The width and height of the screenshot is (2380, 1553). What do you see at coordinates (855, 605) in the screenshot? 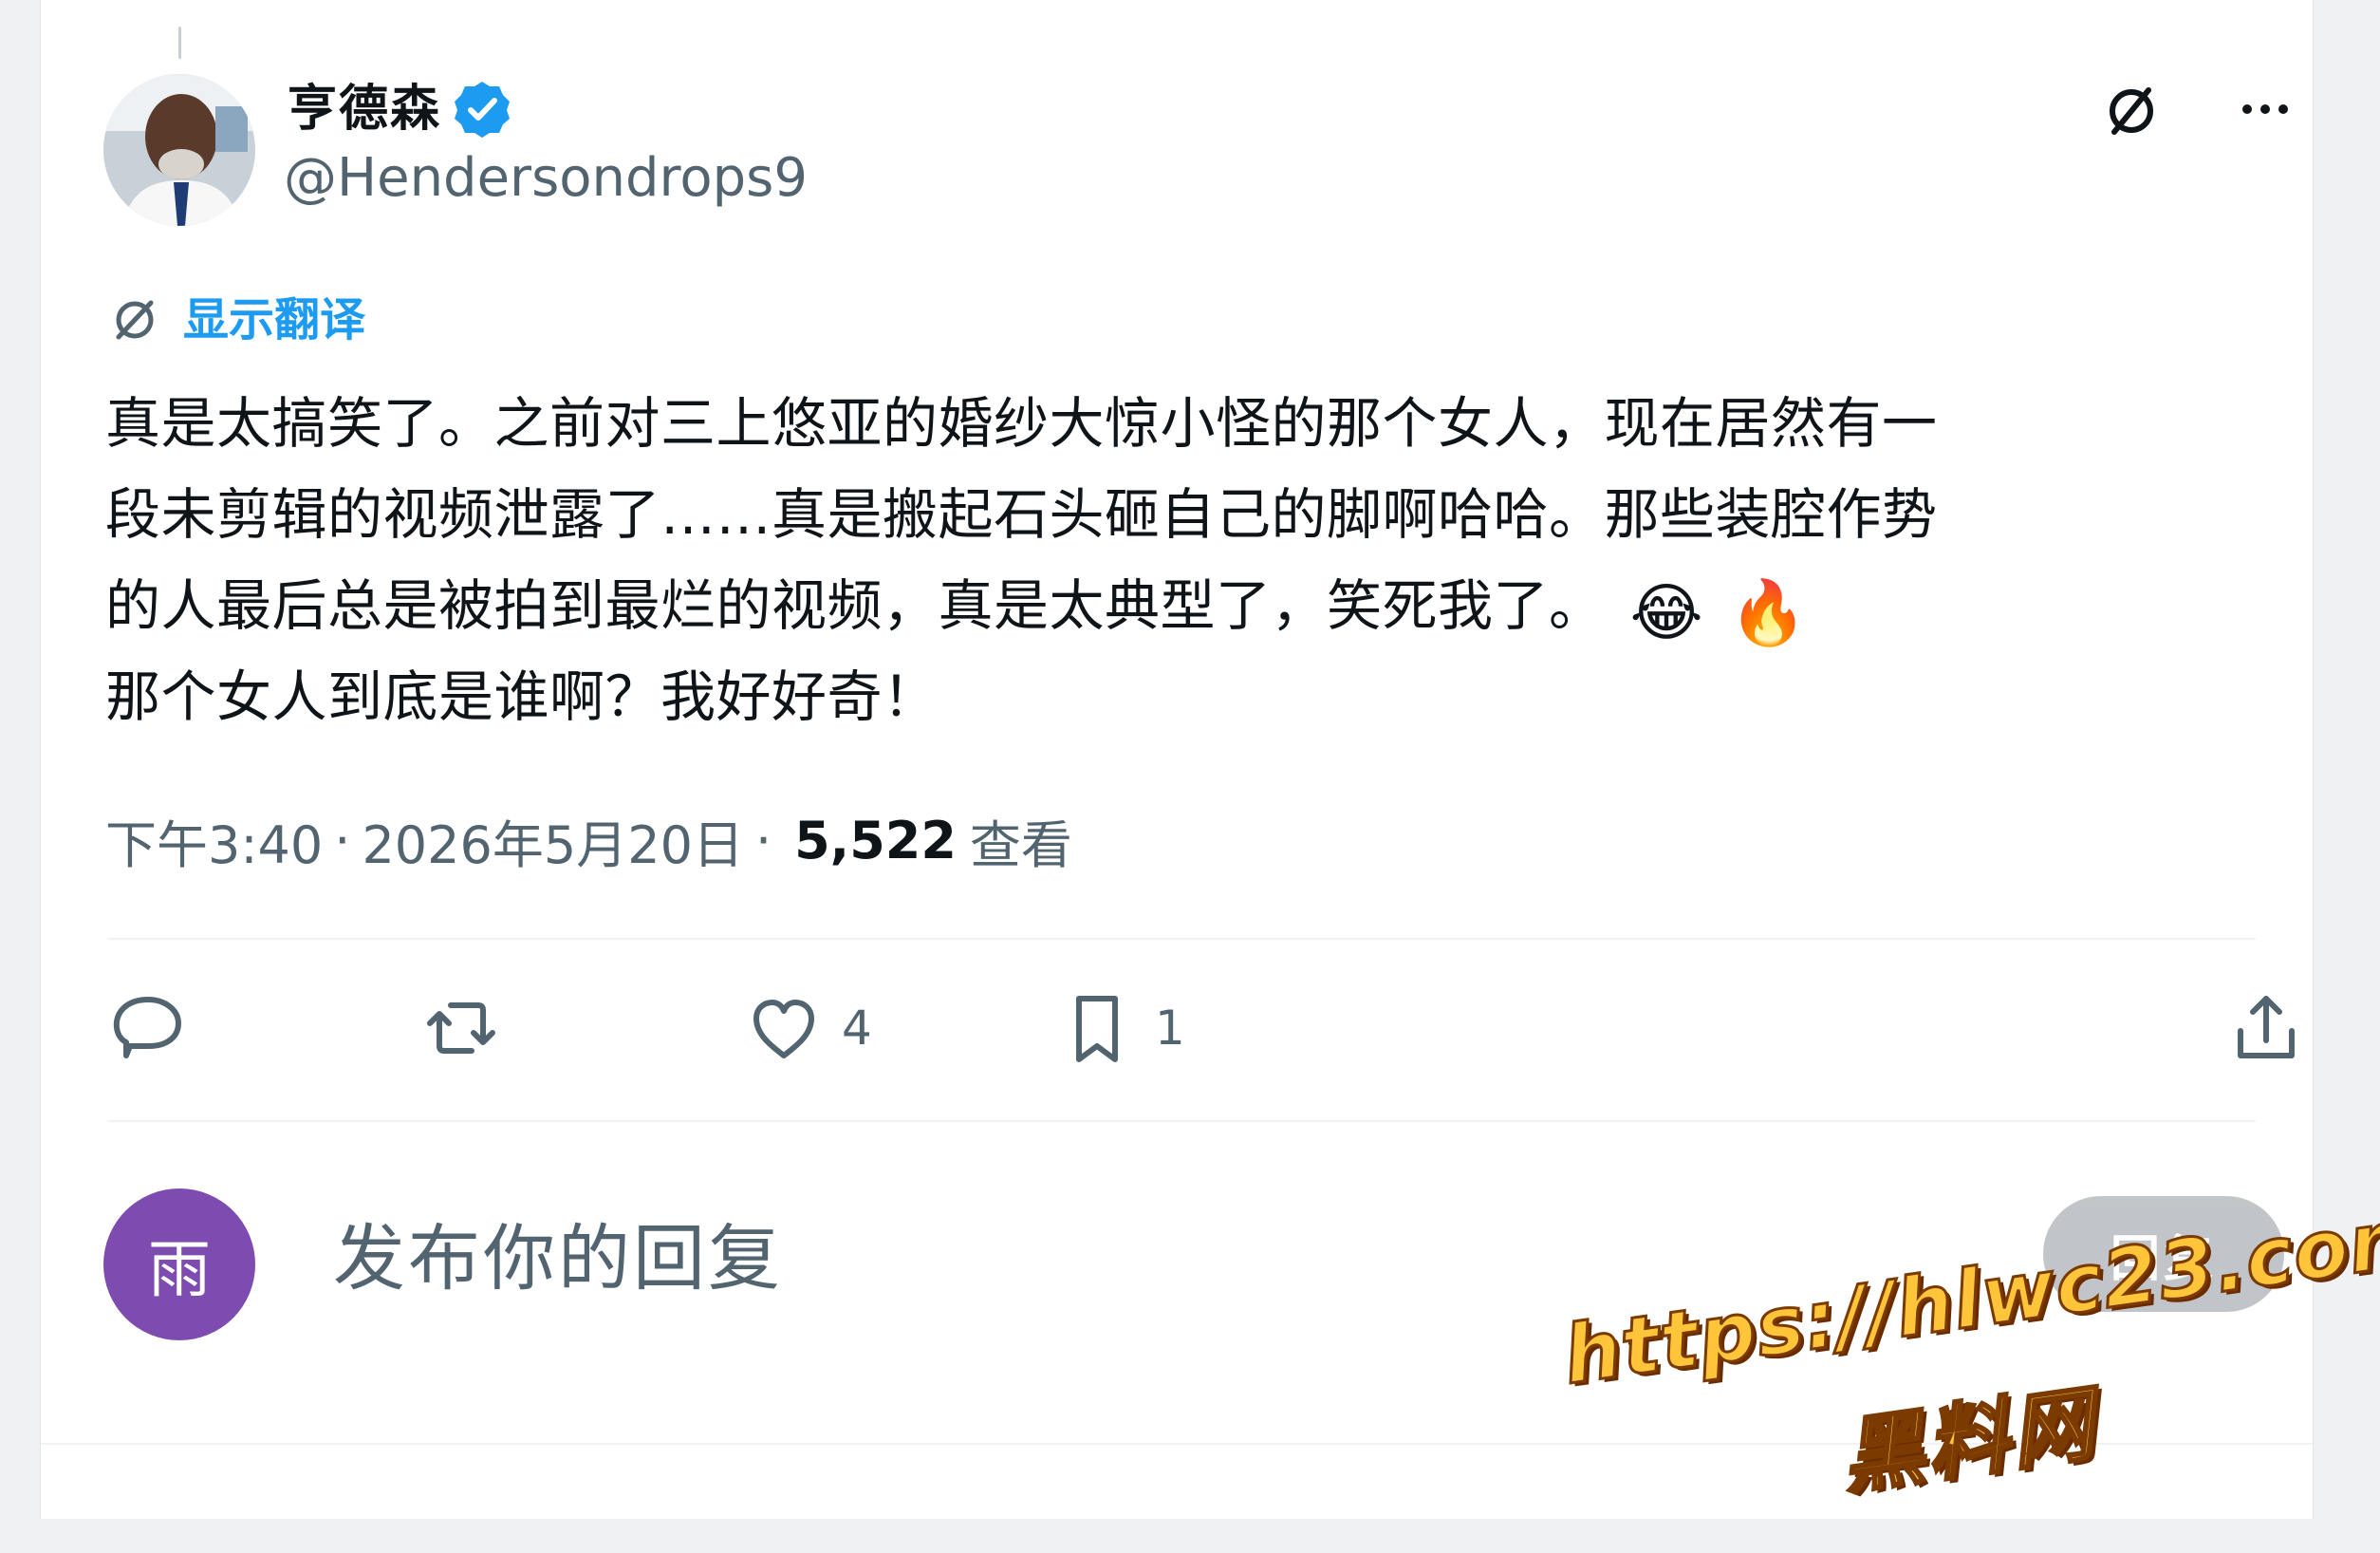
I see `post-text-line-3: 的人最后总是被拍到最烂的视频，真是太典型了，笑死我了。` at bounding box center [855, 605].